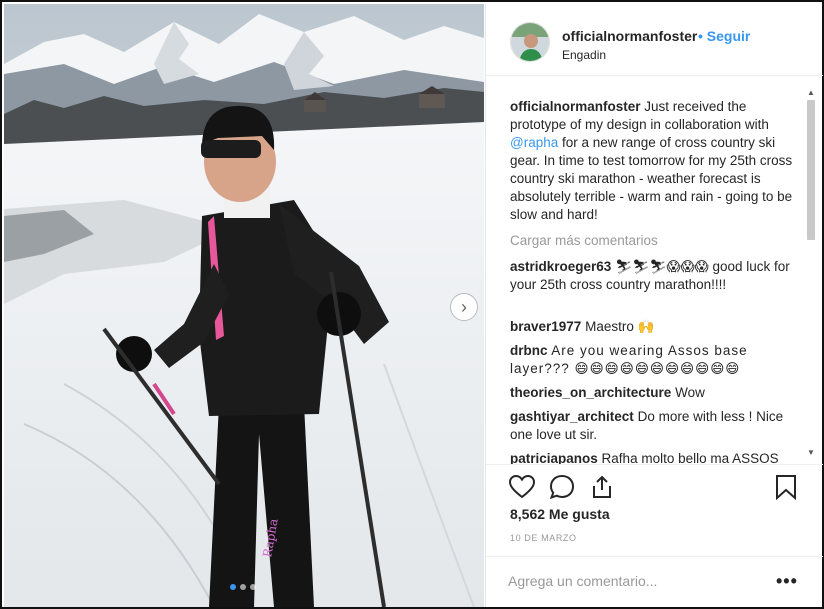  What do you see at coordinates (811, 170) in the screenshot?
I see `scrollbar-thumb` at bounding box center [811, 170].